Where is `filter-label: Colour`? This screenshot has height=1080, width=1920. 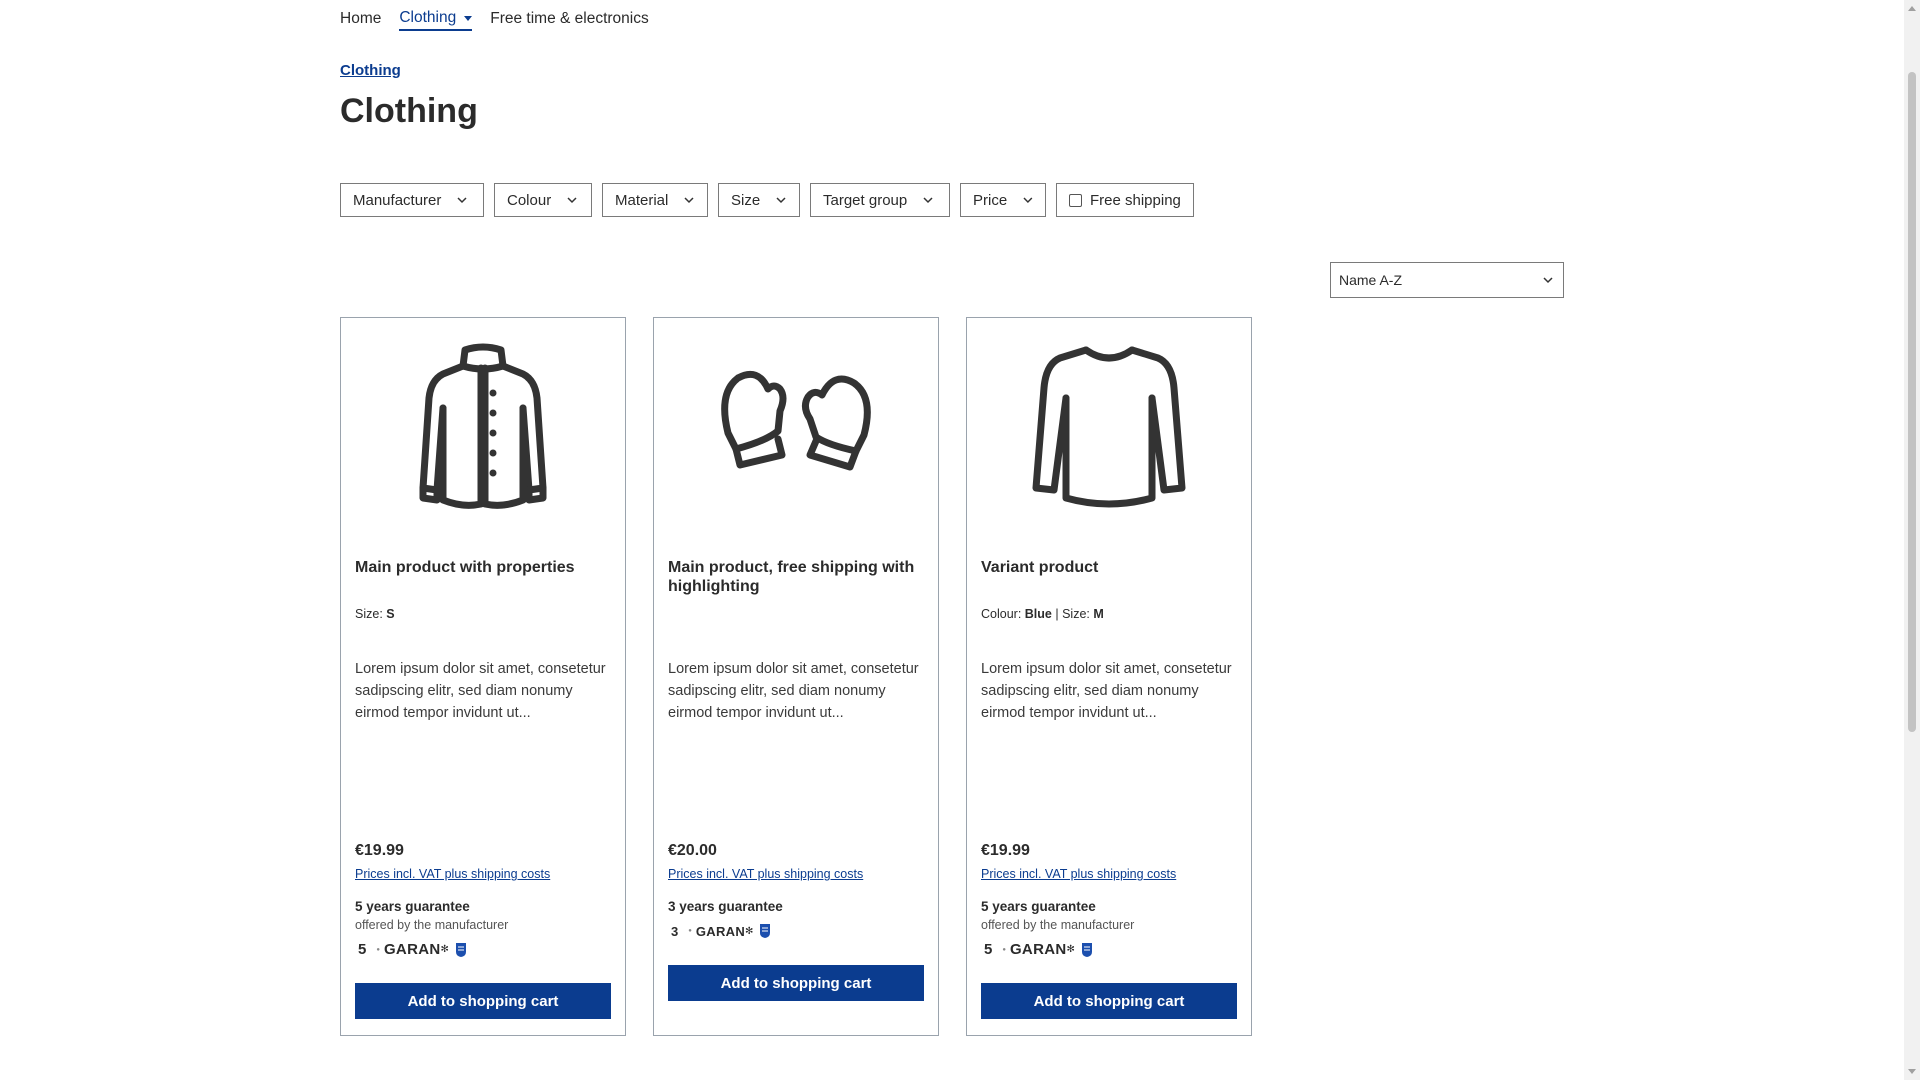 filter-label: Colour is located at coordinates (529, 200).